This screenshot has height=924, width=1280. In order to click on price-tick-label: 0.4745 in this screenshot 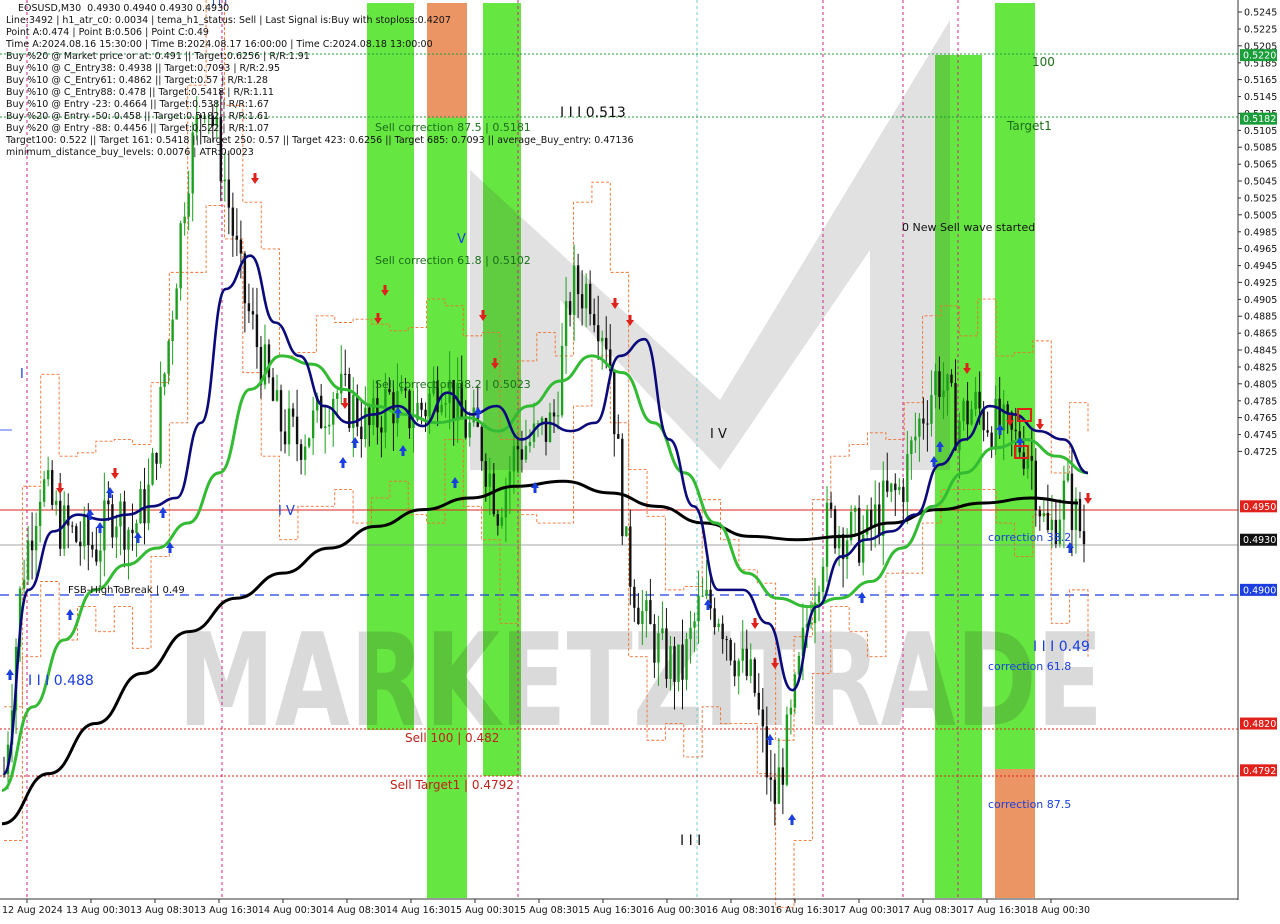, I will do `click(1260, 435)`.